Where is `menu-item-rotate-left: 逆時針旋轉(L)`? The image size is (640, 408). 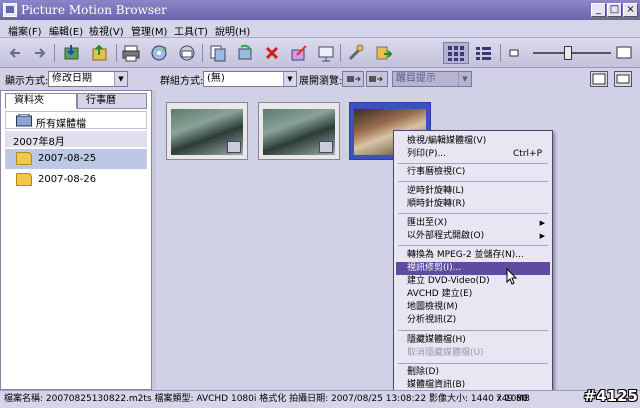 menu-item-rotate-left: 逆時針旋轉(L) is located at coordinates (473, 191).